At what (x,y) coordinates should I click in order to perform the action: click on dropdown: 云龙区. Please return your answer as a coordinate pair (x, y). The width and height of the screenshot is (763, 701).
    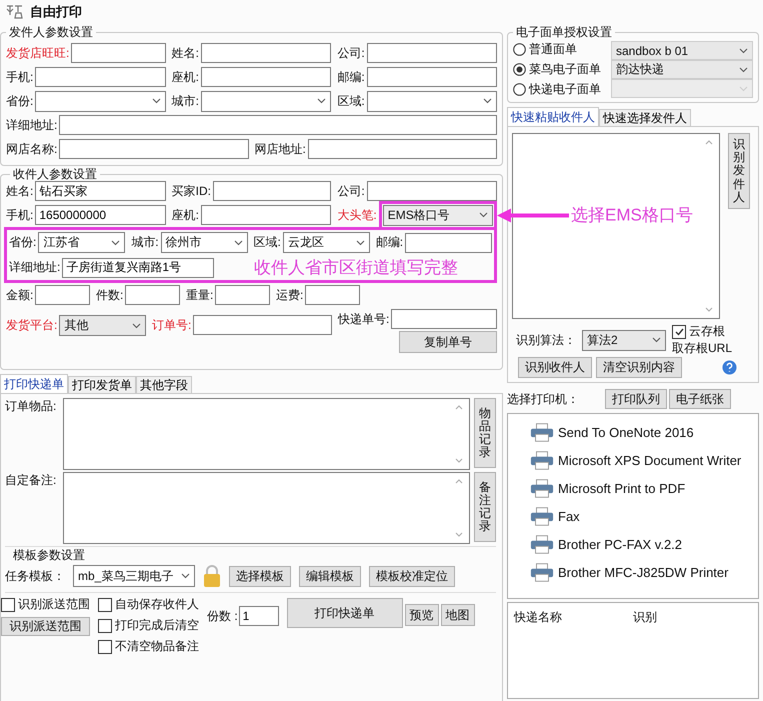
    Looking at the image, I should click on (326, 242).